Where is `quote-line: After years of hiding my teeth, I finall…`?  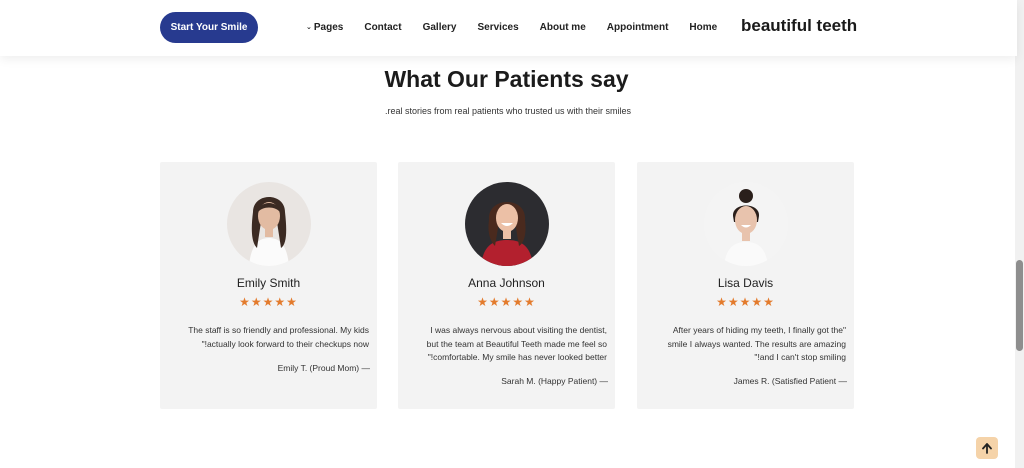
quote-line: After years of hiding my teeth, I finall… is located at coordinates (759, 330).